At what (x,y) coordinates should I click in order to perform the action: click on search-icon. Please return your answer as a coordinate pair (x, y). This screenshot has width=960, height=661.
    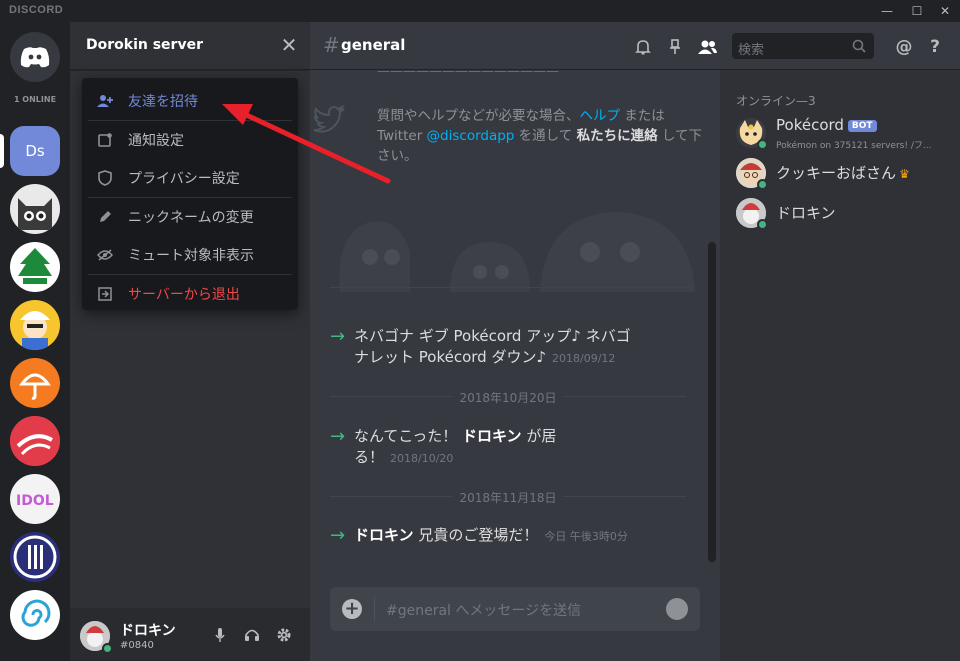
    Looking at the image, I should click on (859, 47).